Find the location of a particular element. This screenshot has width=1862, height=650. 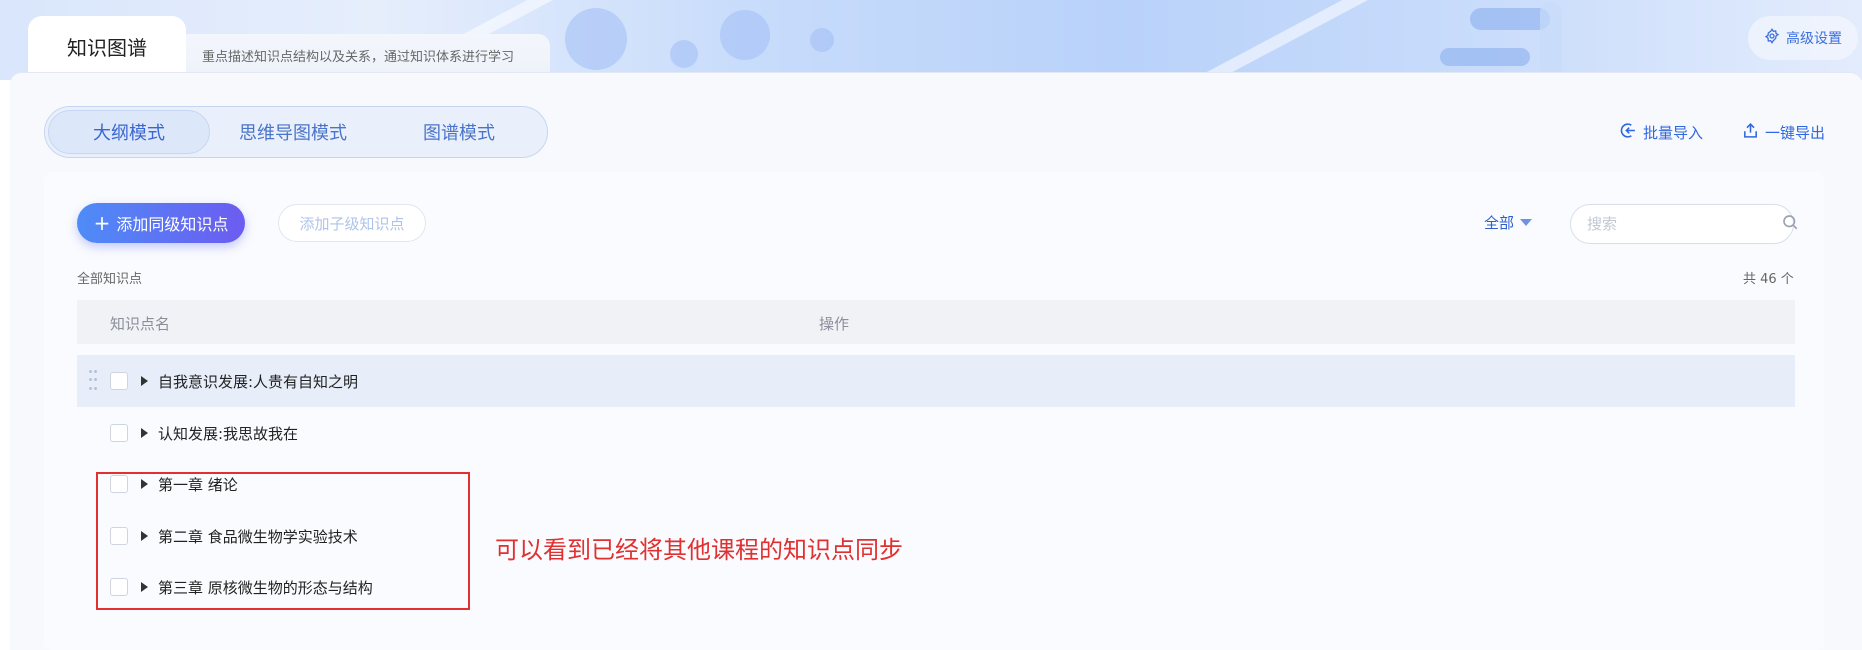

export-icon is located at coordinates (1750, 132).